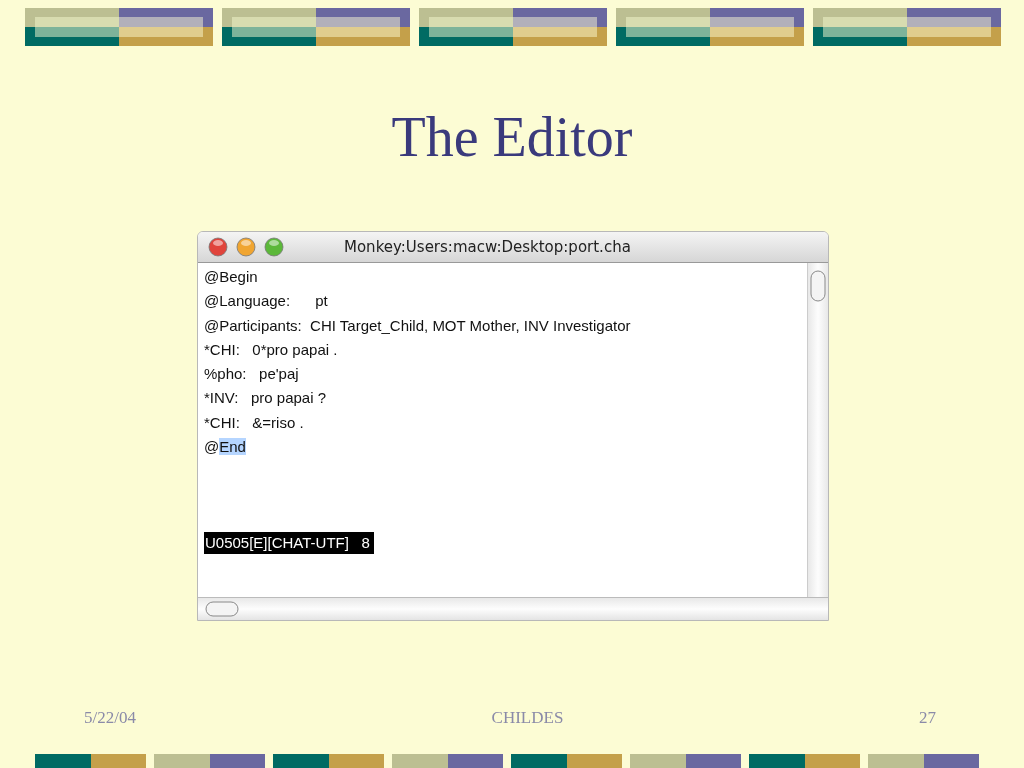 Image resolution: width=1024 pixels, height=768 pixels. What do you see at coordinates (927, 719) in the screenshot?
I see `page-number: 27` at bounding box center [927, 719].